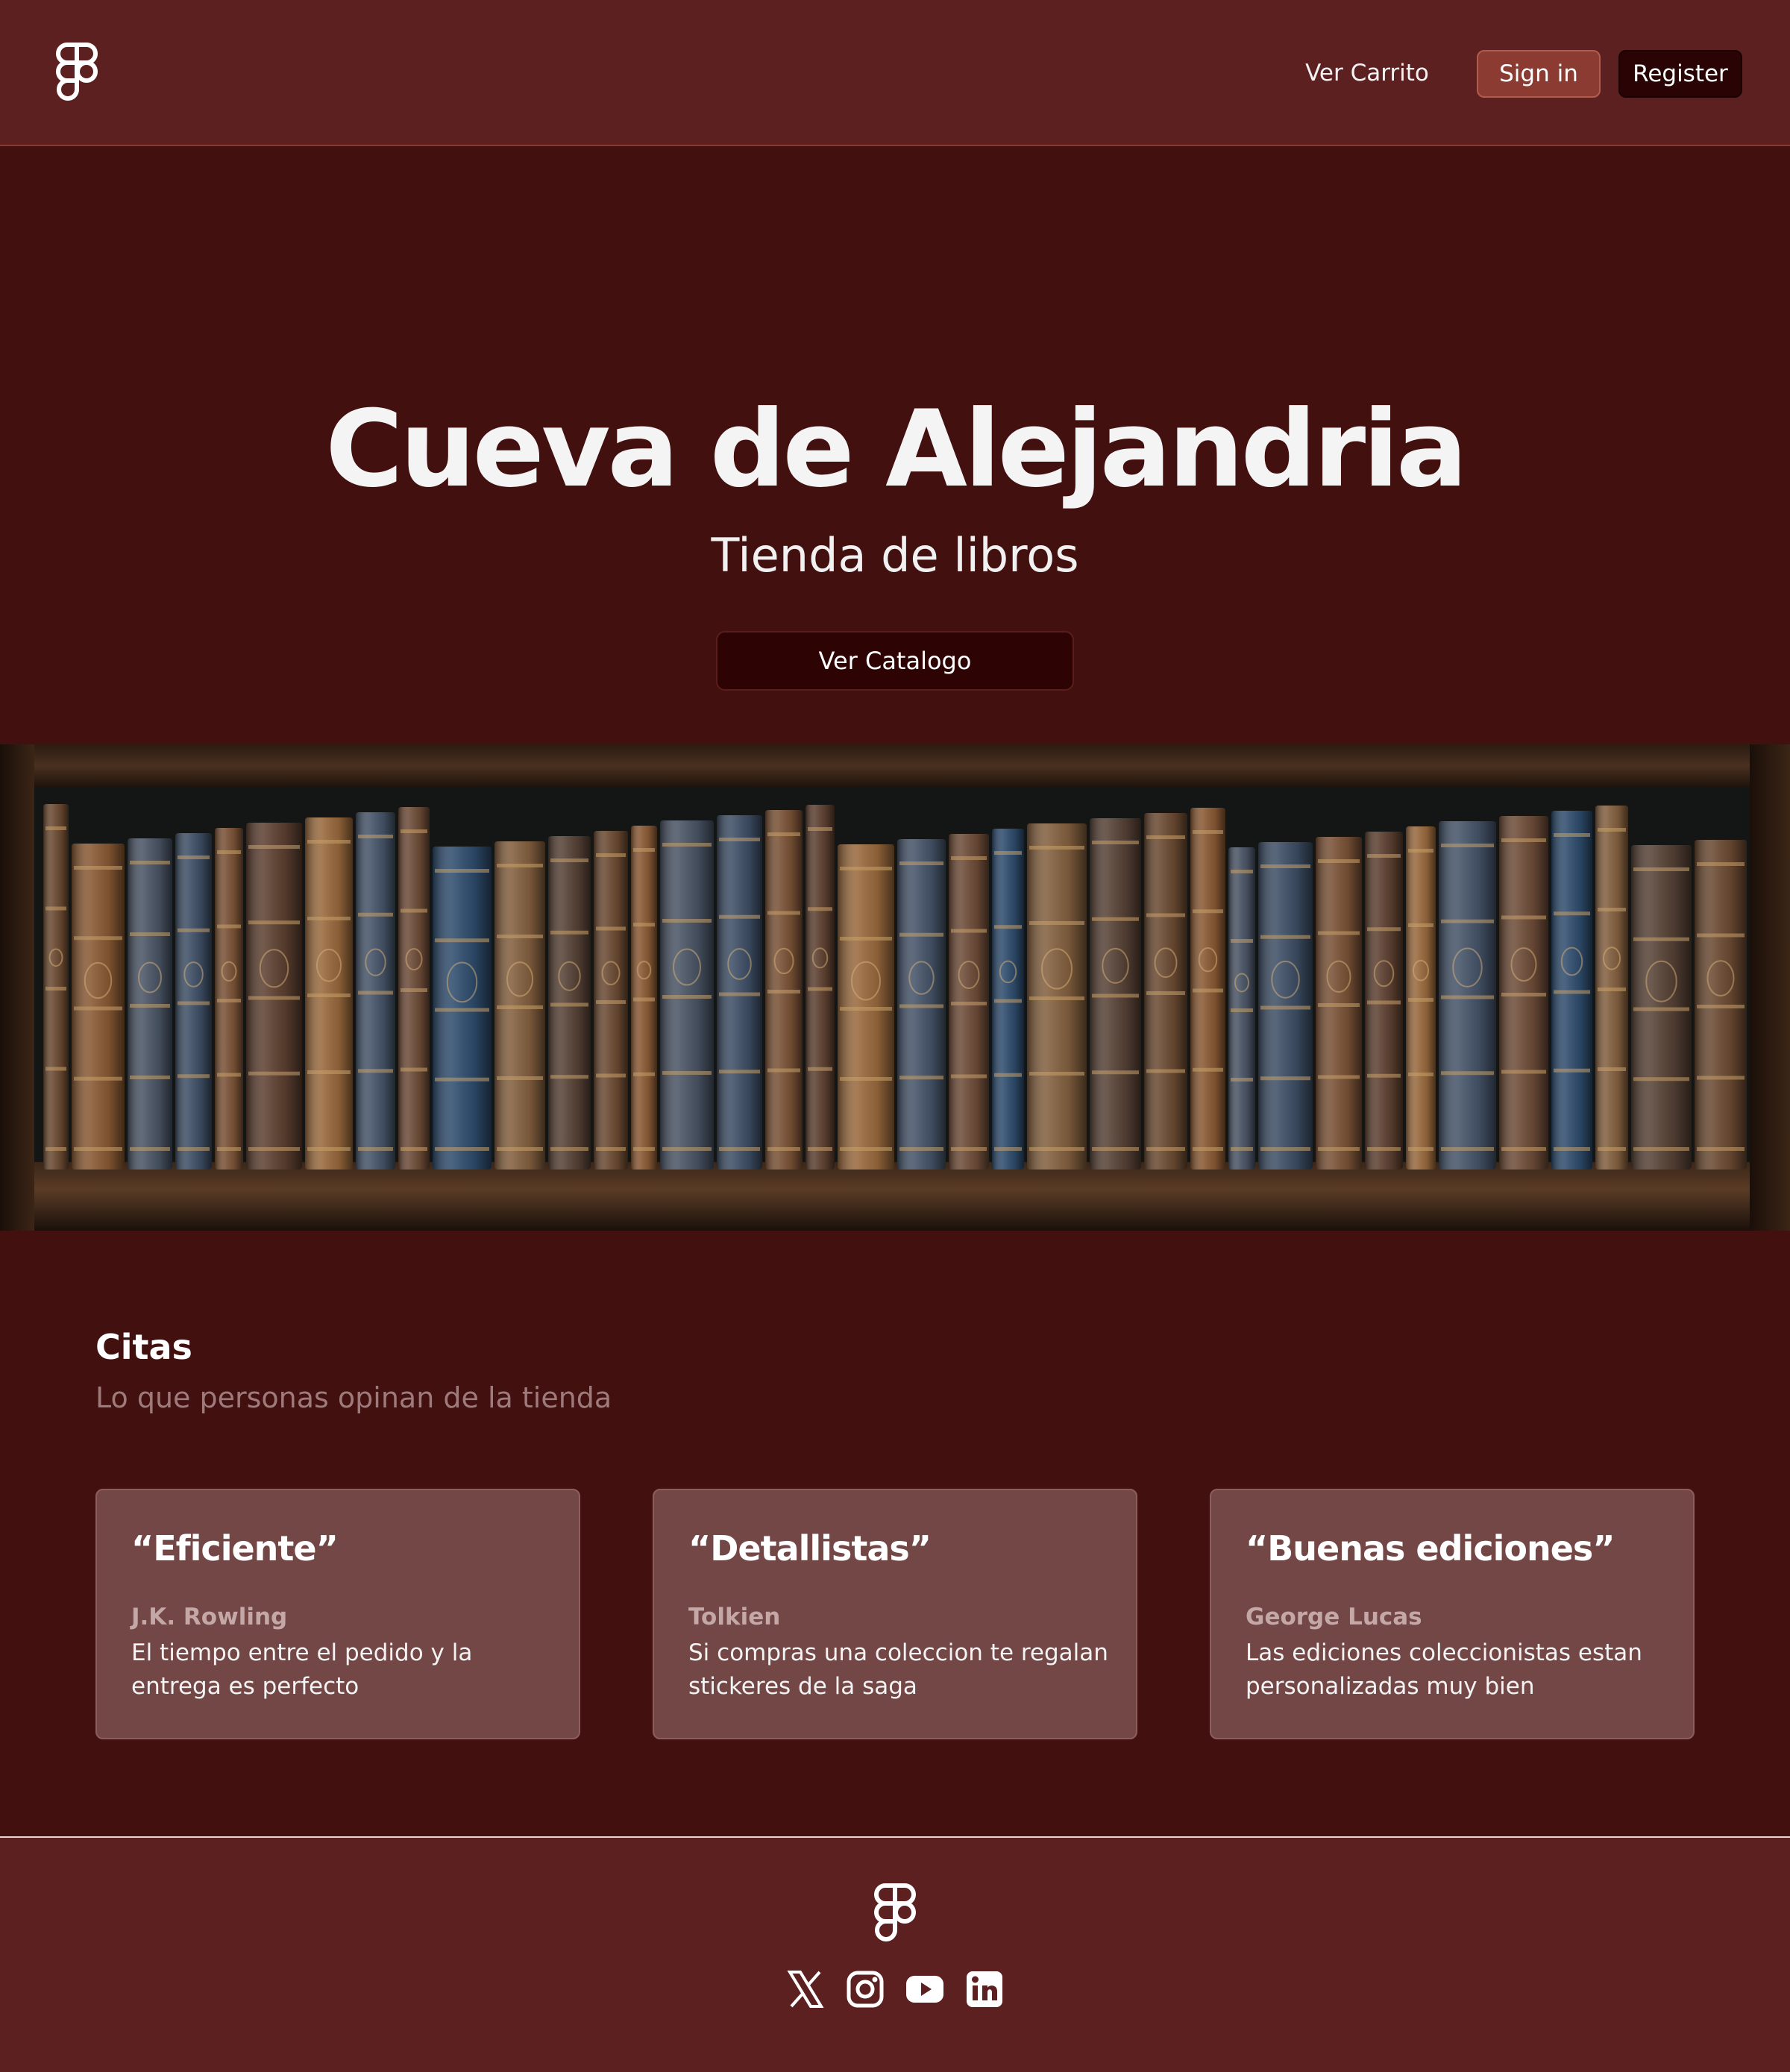 Image resolution: width=1790 pixels, height=2072 pixels. Describe the element at coordinates (1539, 74) in the screenshot. I see `sign-in-button: Sign in` at that location.